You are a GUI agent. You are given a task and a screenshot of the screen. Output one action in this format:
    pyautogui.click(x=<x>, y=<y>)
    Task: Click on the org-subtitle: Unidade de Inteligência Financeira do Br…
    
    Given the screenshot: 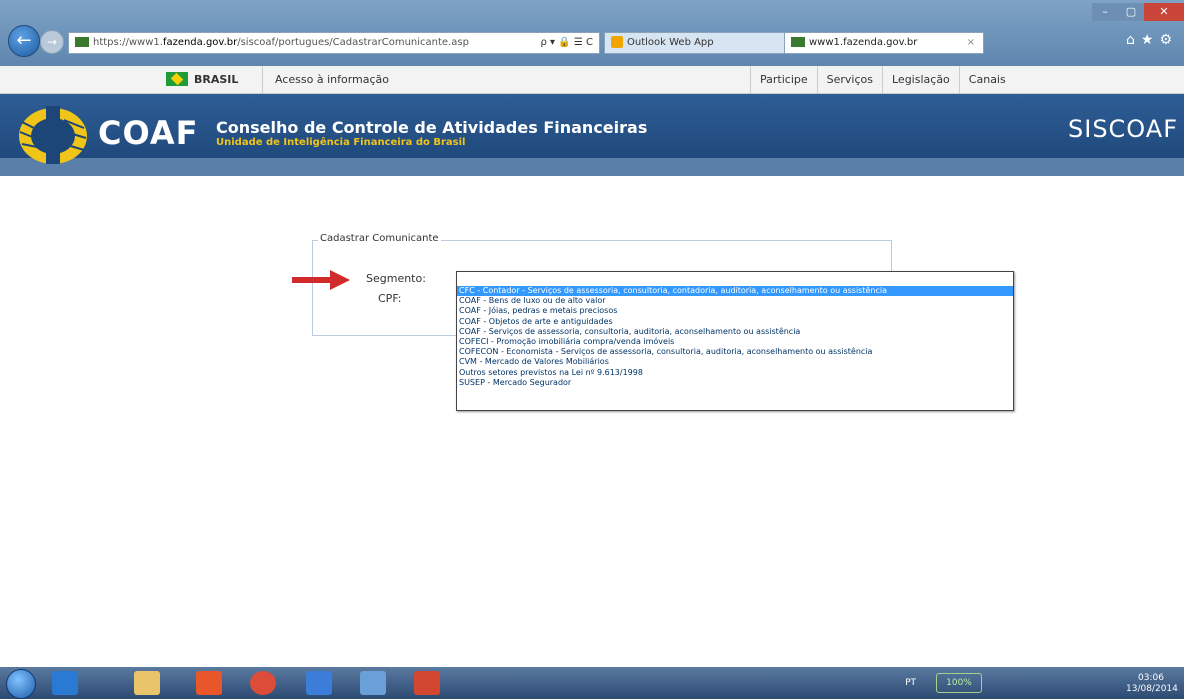 What is the action you would take?
    pyautogui.click(x=341, y=142)
    